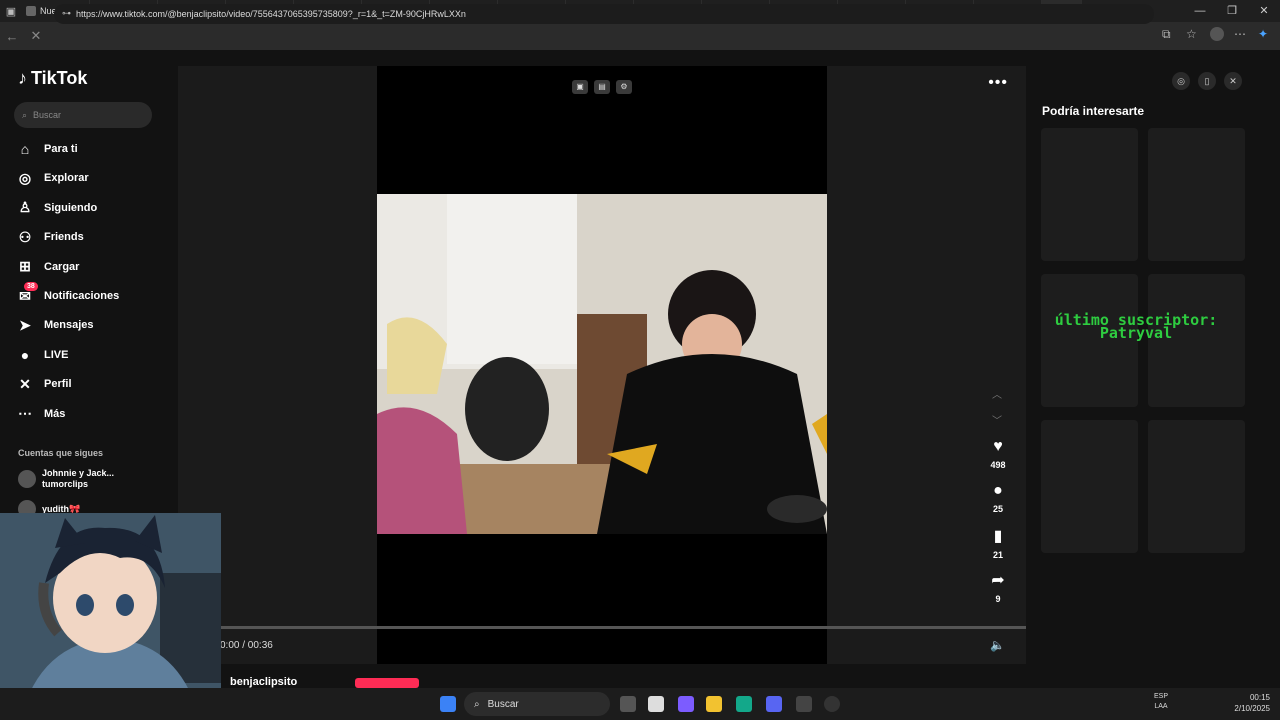 The width and height of the screenshot is (1280, 720). I want to click on volume-icon: 🔈, so click(997, 645).